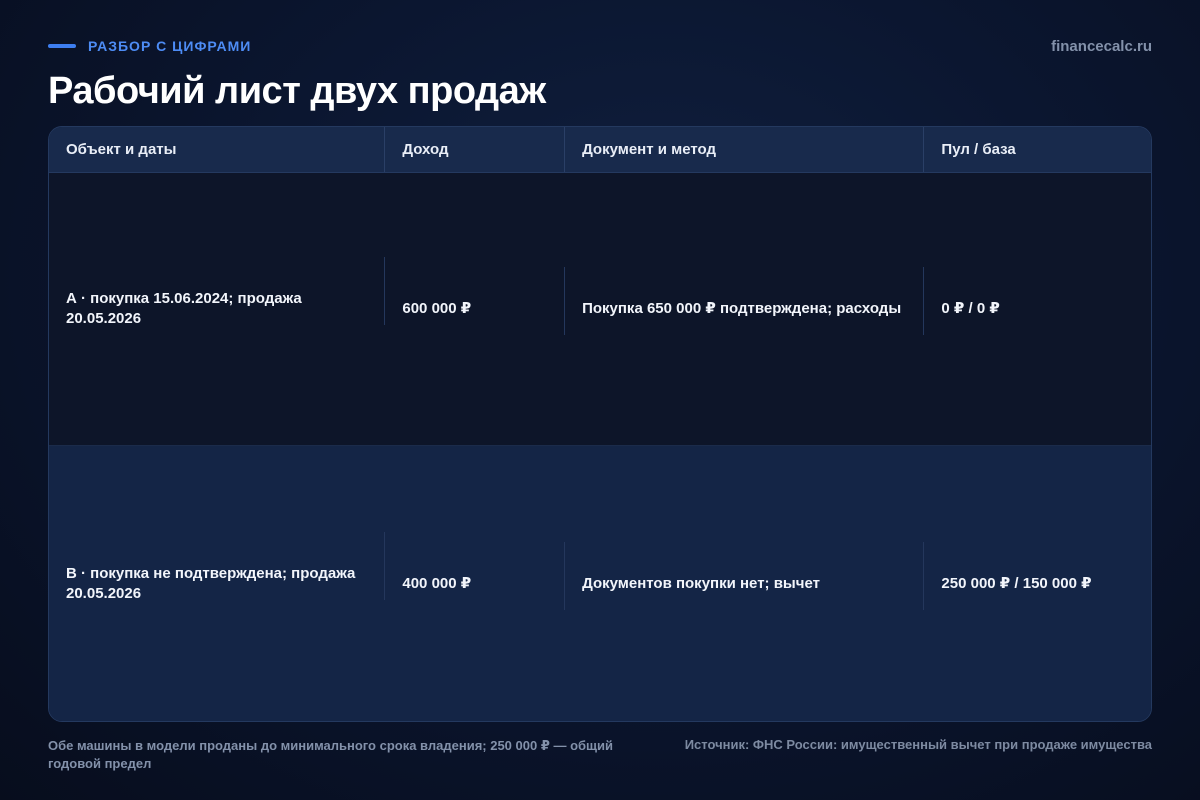 The height and width of the screenshot is (800, 1200). Describe the element at coordinates (970, 308) in the screenshot. I see `cell-pool: 0 ₽ / 0 ₽` at that location.